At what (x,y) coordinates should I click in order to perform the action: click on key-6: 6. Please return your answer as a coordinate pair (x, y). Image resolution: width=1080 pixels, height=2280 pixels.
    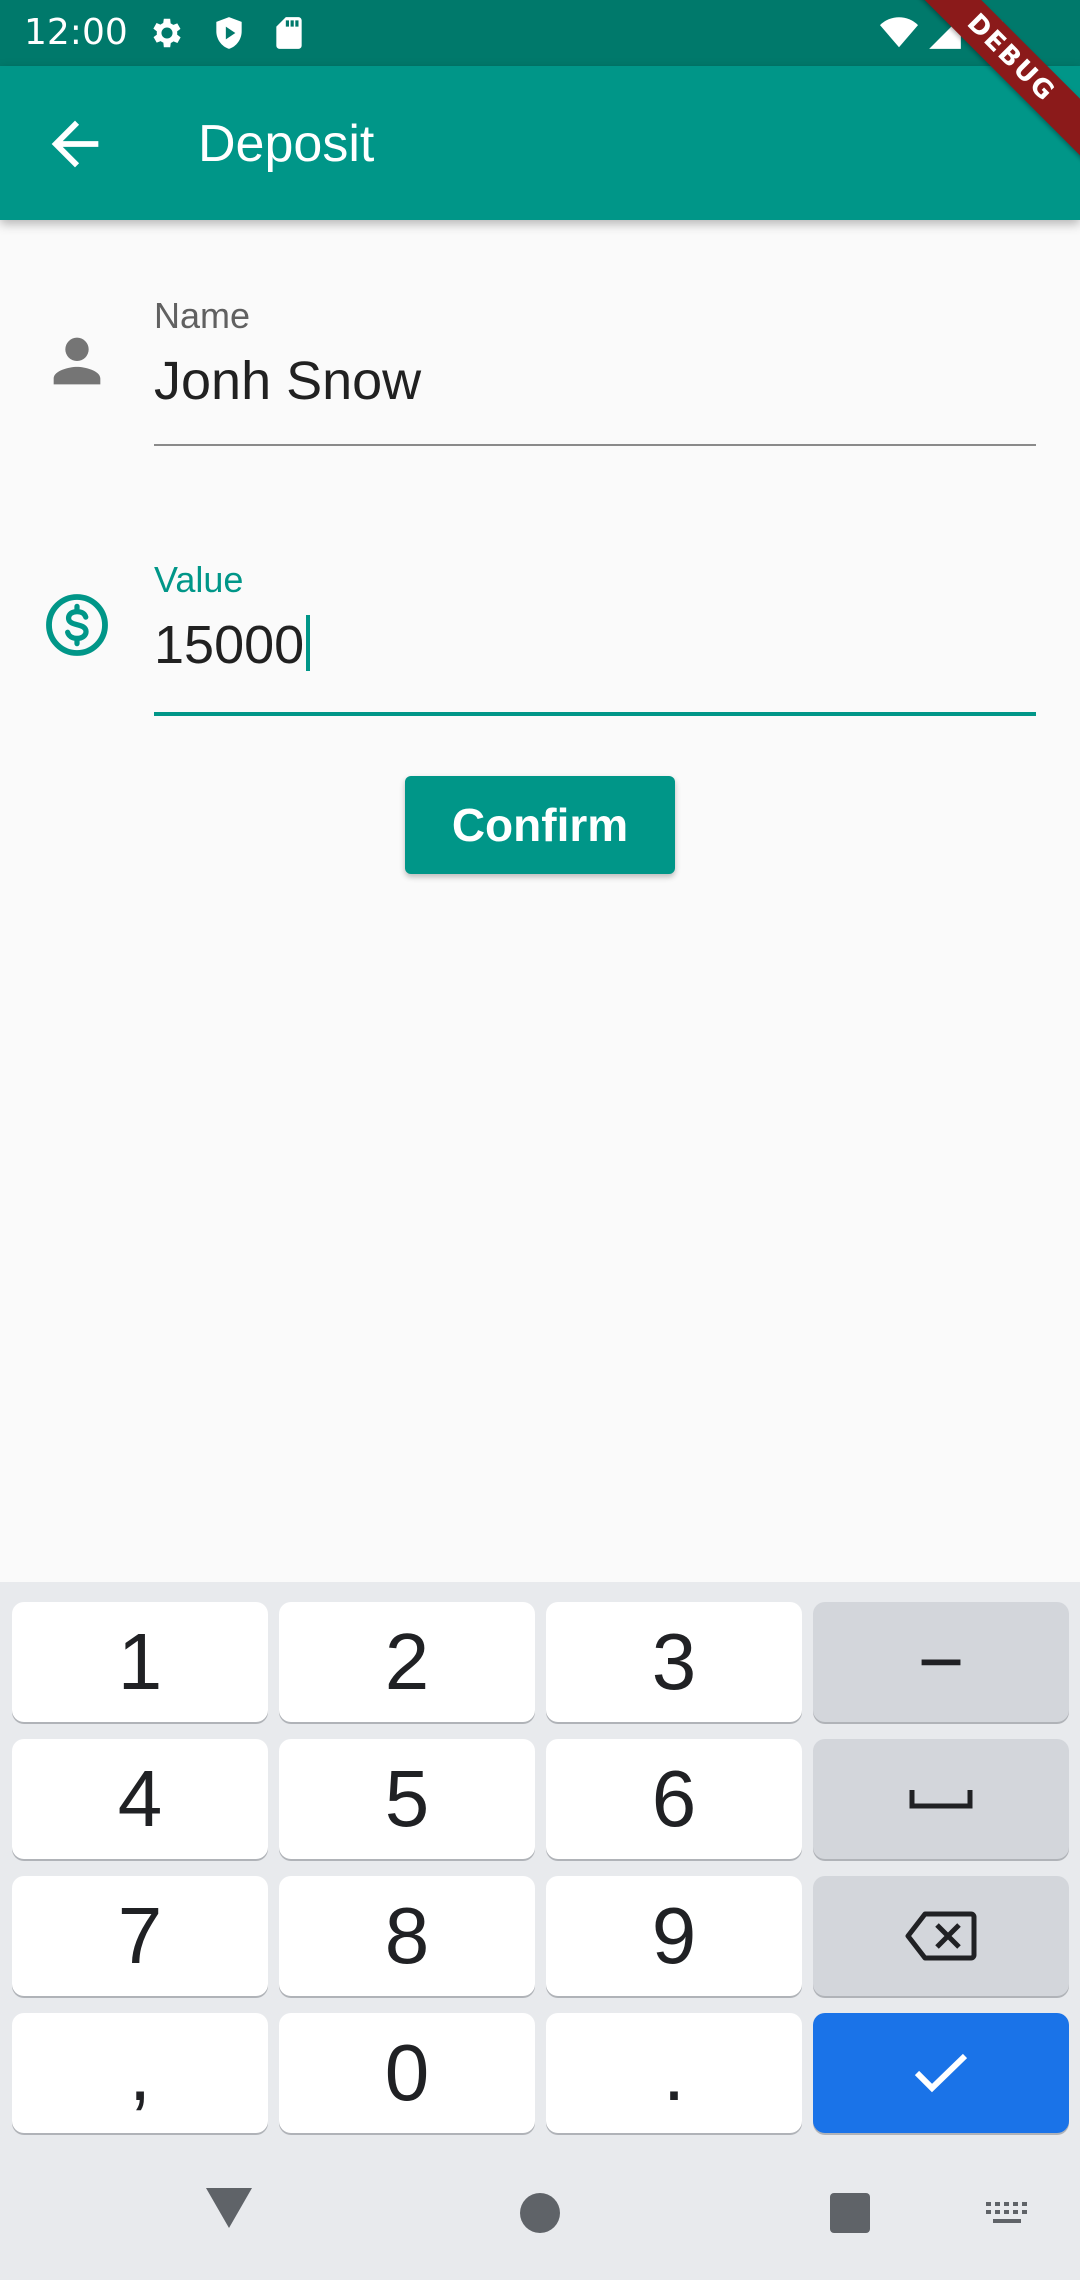
    Looking at the image, I should click on (674, 1799).